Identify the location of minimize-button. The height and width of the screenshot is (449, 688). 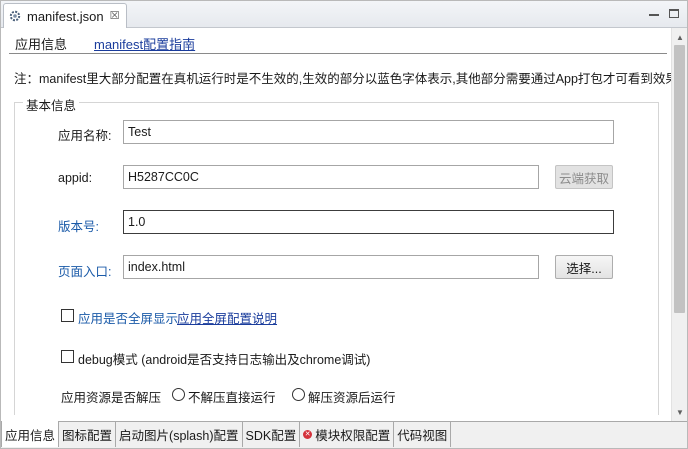
(654, 13).